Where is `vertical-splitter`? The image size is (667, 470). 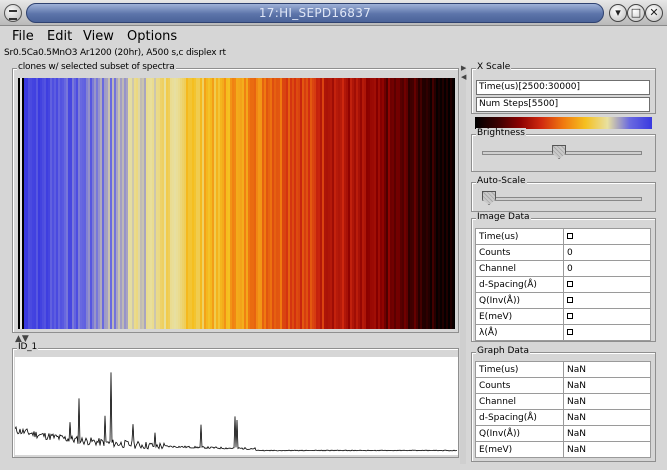
vertical-splitter is located at coordinates (463, 265).